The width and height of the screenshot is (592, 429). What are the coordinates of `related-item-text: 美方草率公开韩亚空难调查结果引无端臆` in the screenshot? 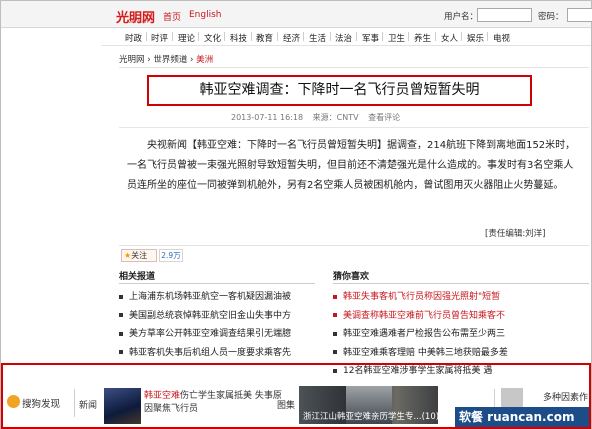 It's located at (210, 334).